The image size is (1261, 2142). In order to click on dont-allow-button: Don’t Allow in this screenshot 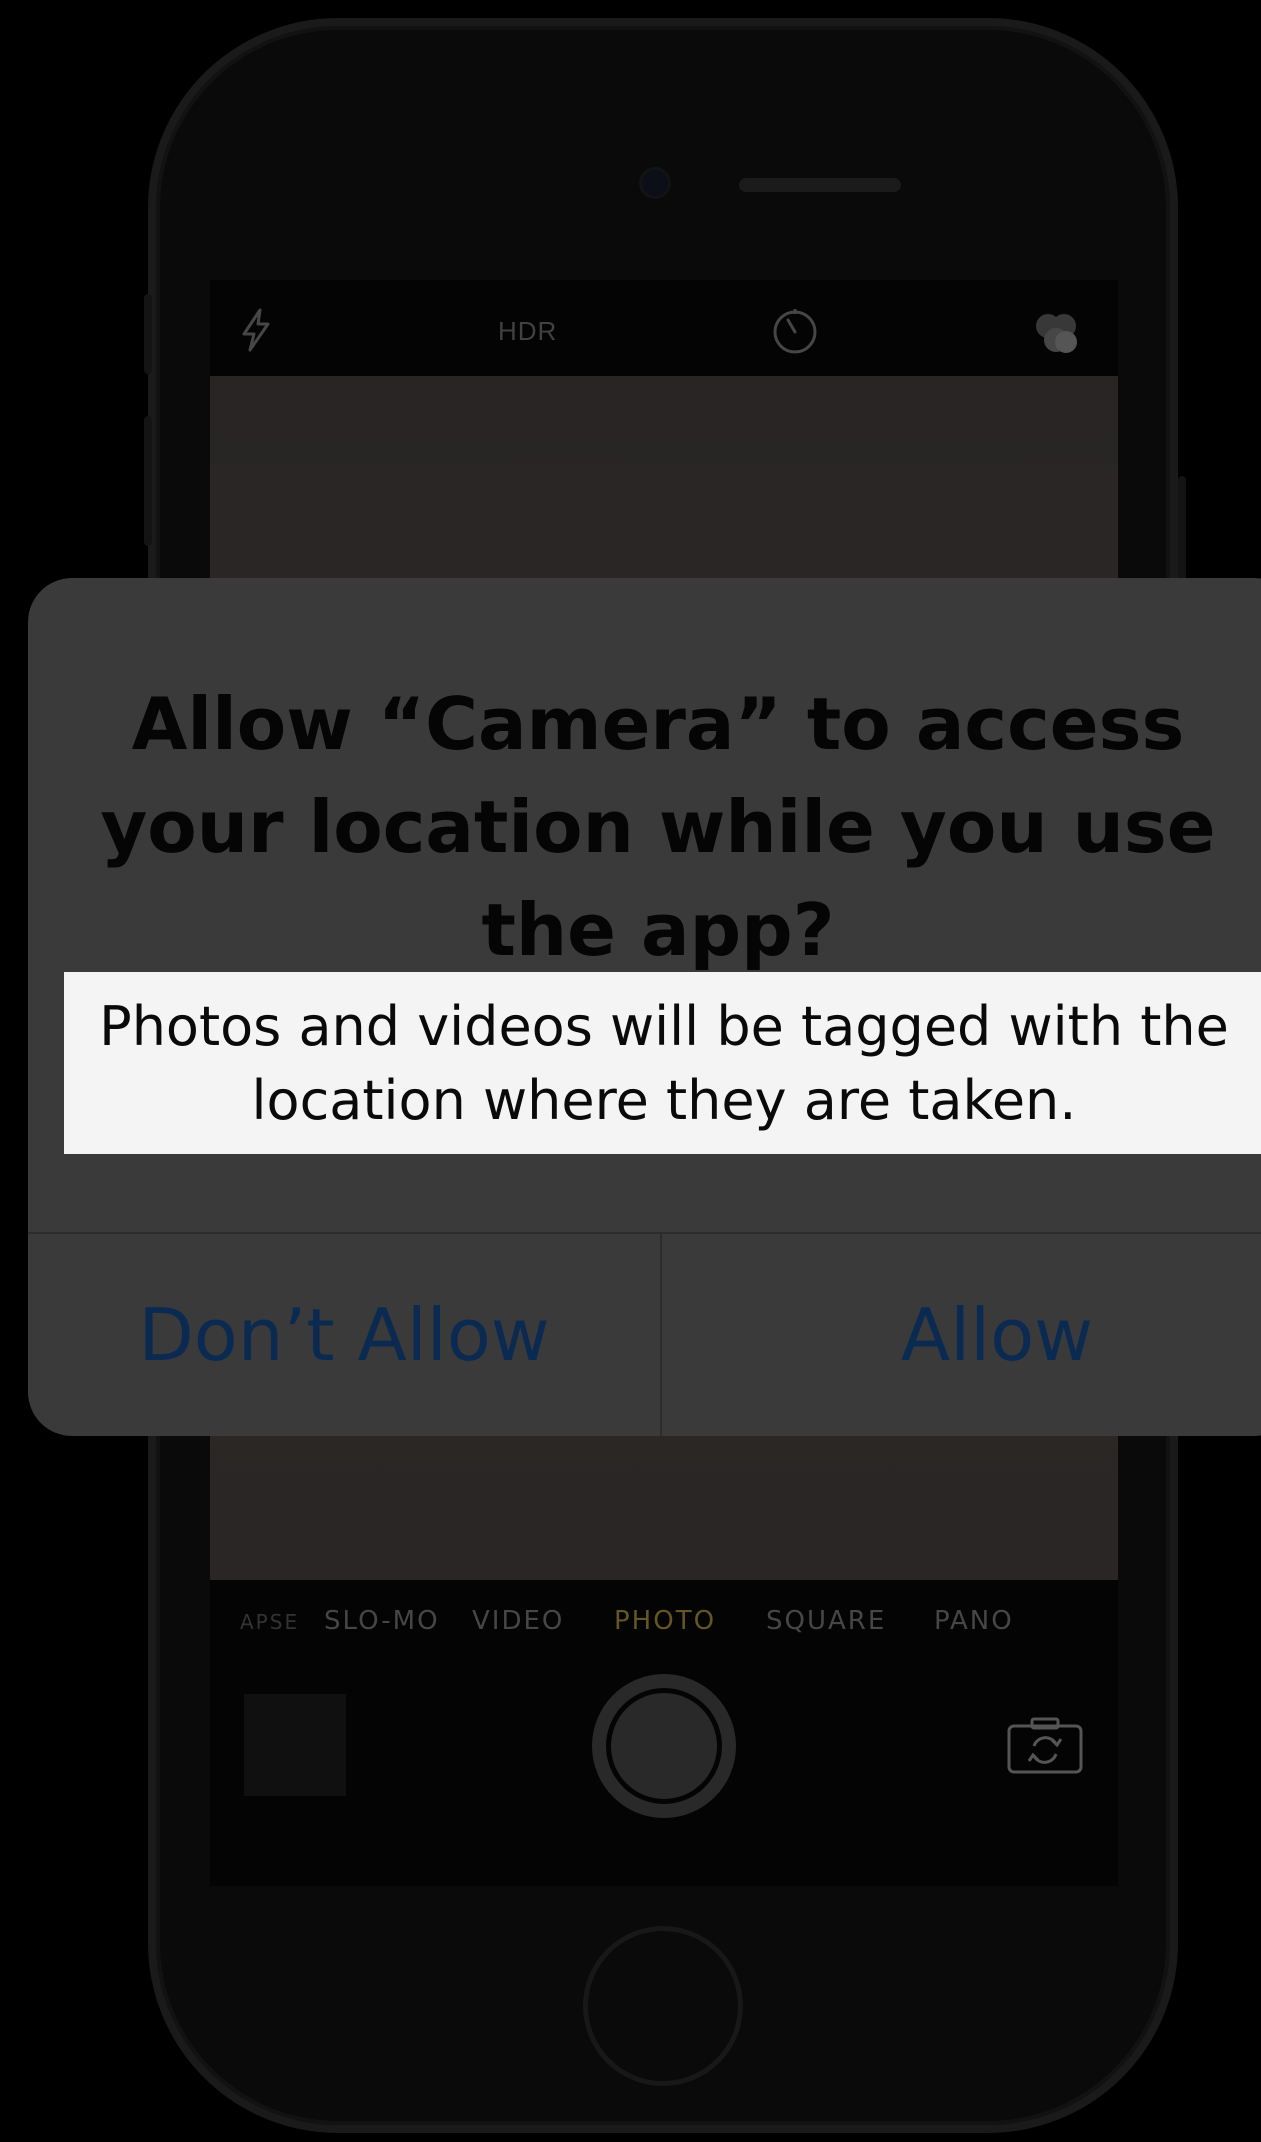, I will do `click(344, 1335)`.